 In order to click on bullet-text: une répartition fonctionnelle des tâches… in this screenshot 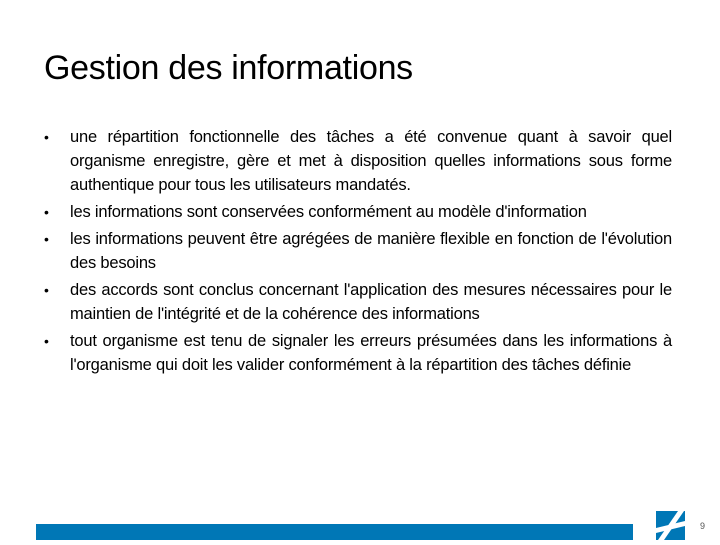, I will do `click(371, 161)`.